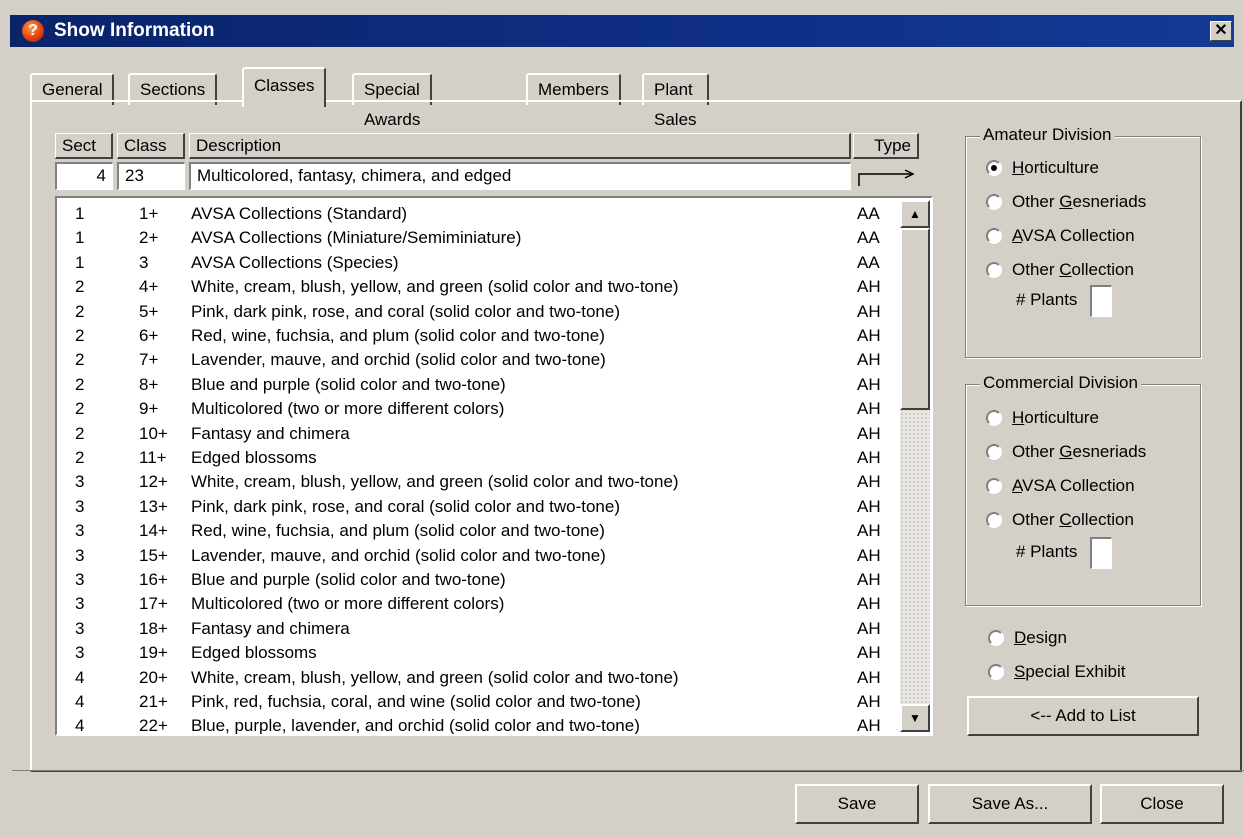 This screenshot has width=1244, height=838. Describe the element at coordinates (477, 458) in the screenshot. I see `list-item: 2 11+ Edged blossoms AH` at that location.